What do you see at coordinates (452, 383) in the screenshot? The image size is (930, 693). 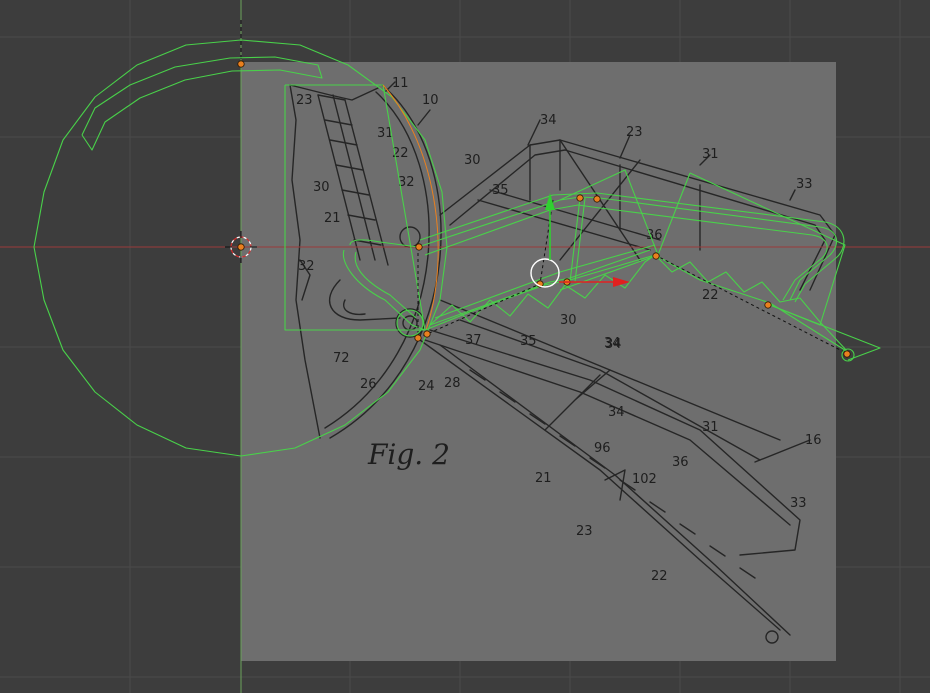 I see `part-label: 28` at bounding box center [452, 383].